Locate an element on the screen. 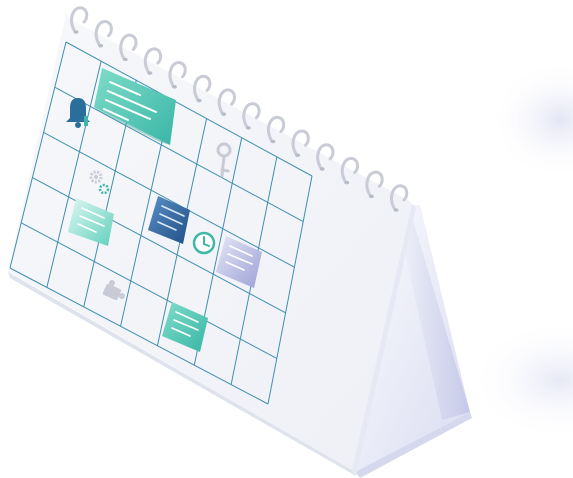  clock-icon is located at coordinates (204, 243).